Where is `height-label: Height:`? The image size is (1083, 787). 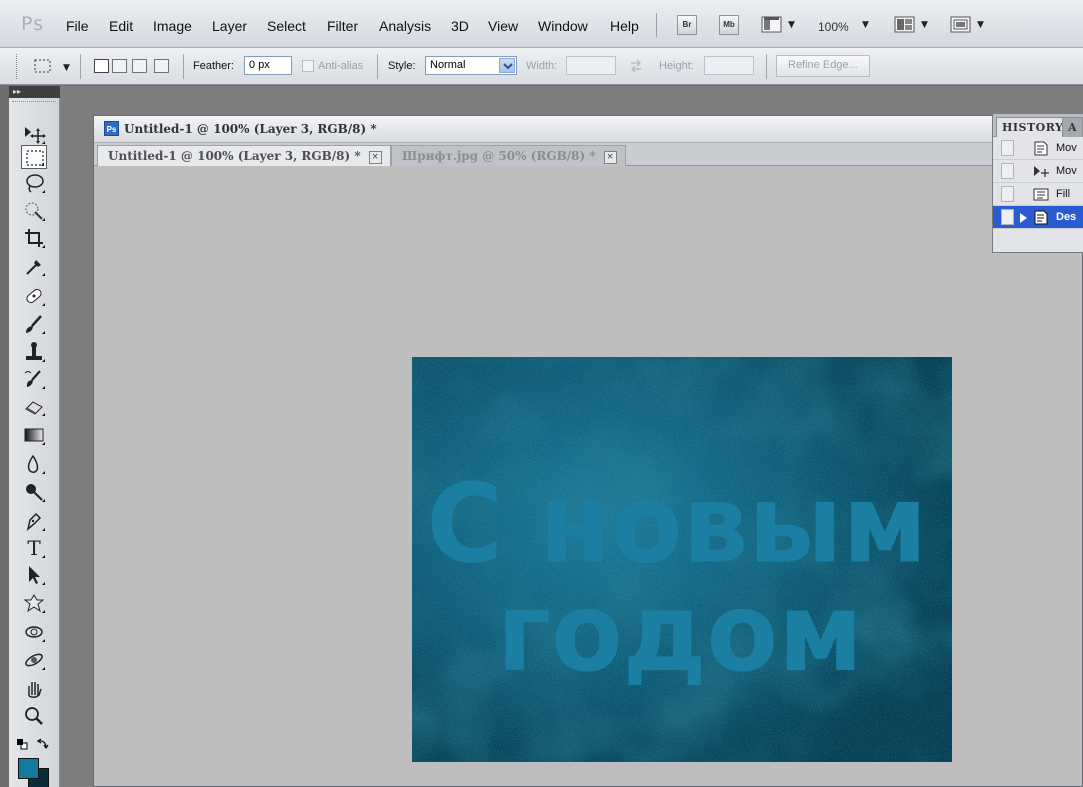
height-label: Height: is located at coordinates (676, 66).